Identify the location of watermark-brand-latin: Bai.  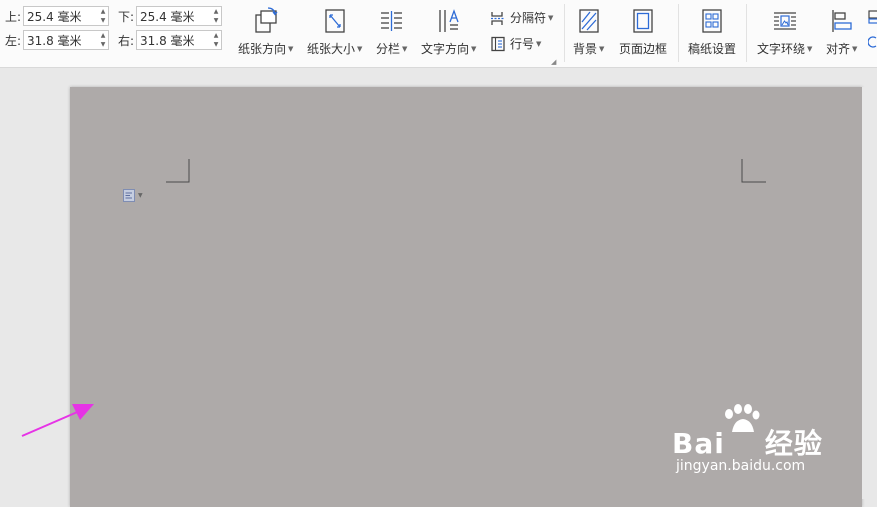
(698, 443).